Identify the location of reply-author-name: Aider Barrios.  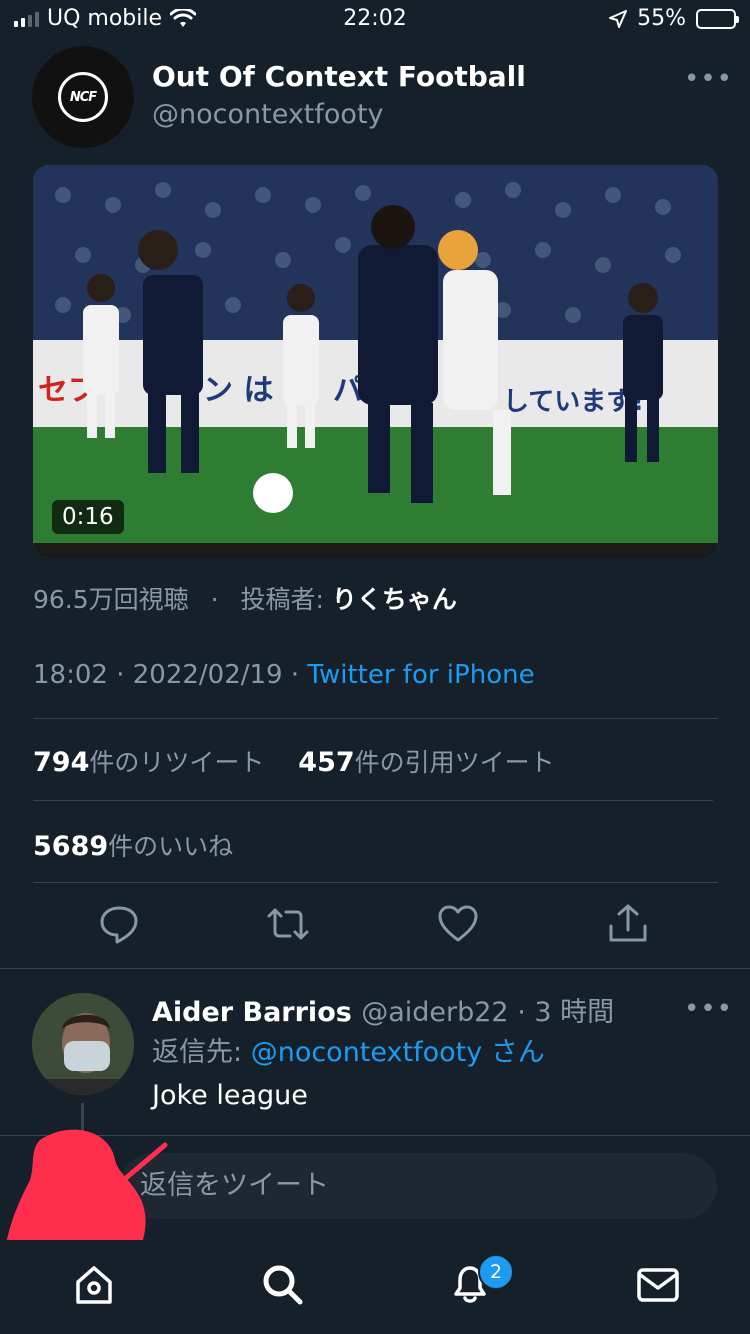
(252, 1012).